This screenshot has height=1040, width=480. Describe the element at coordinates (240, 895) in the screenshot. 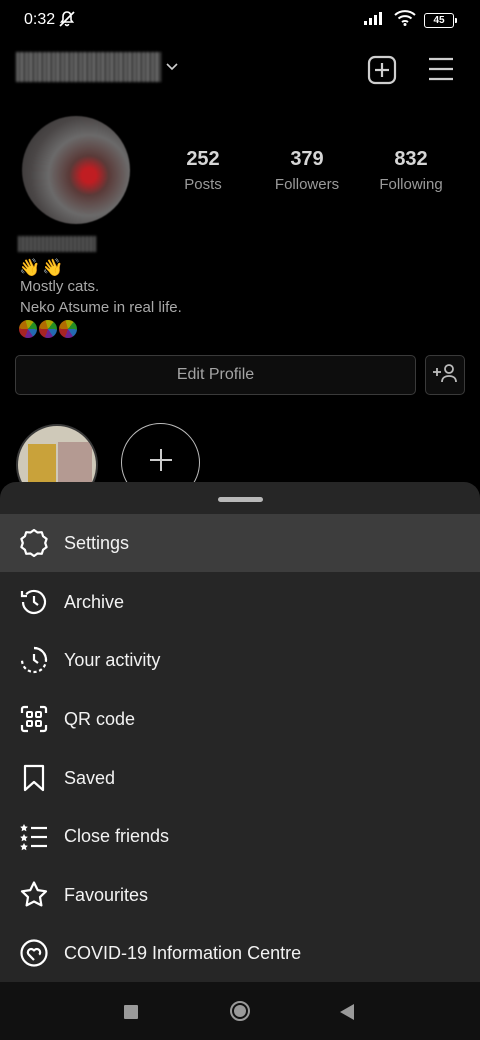

I see `menu-item-favourites: Favourites` at that location.